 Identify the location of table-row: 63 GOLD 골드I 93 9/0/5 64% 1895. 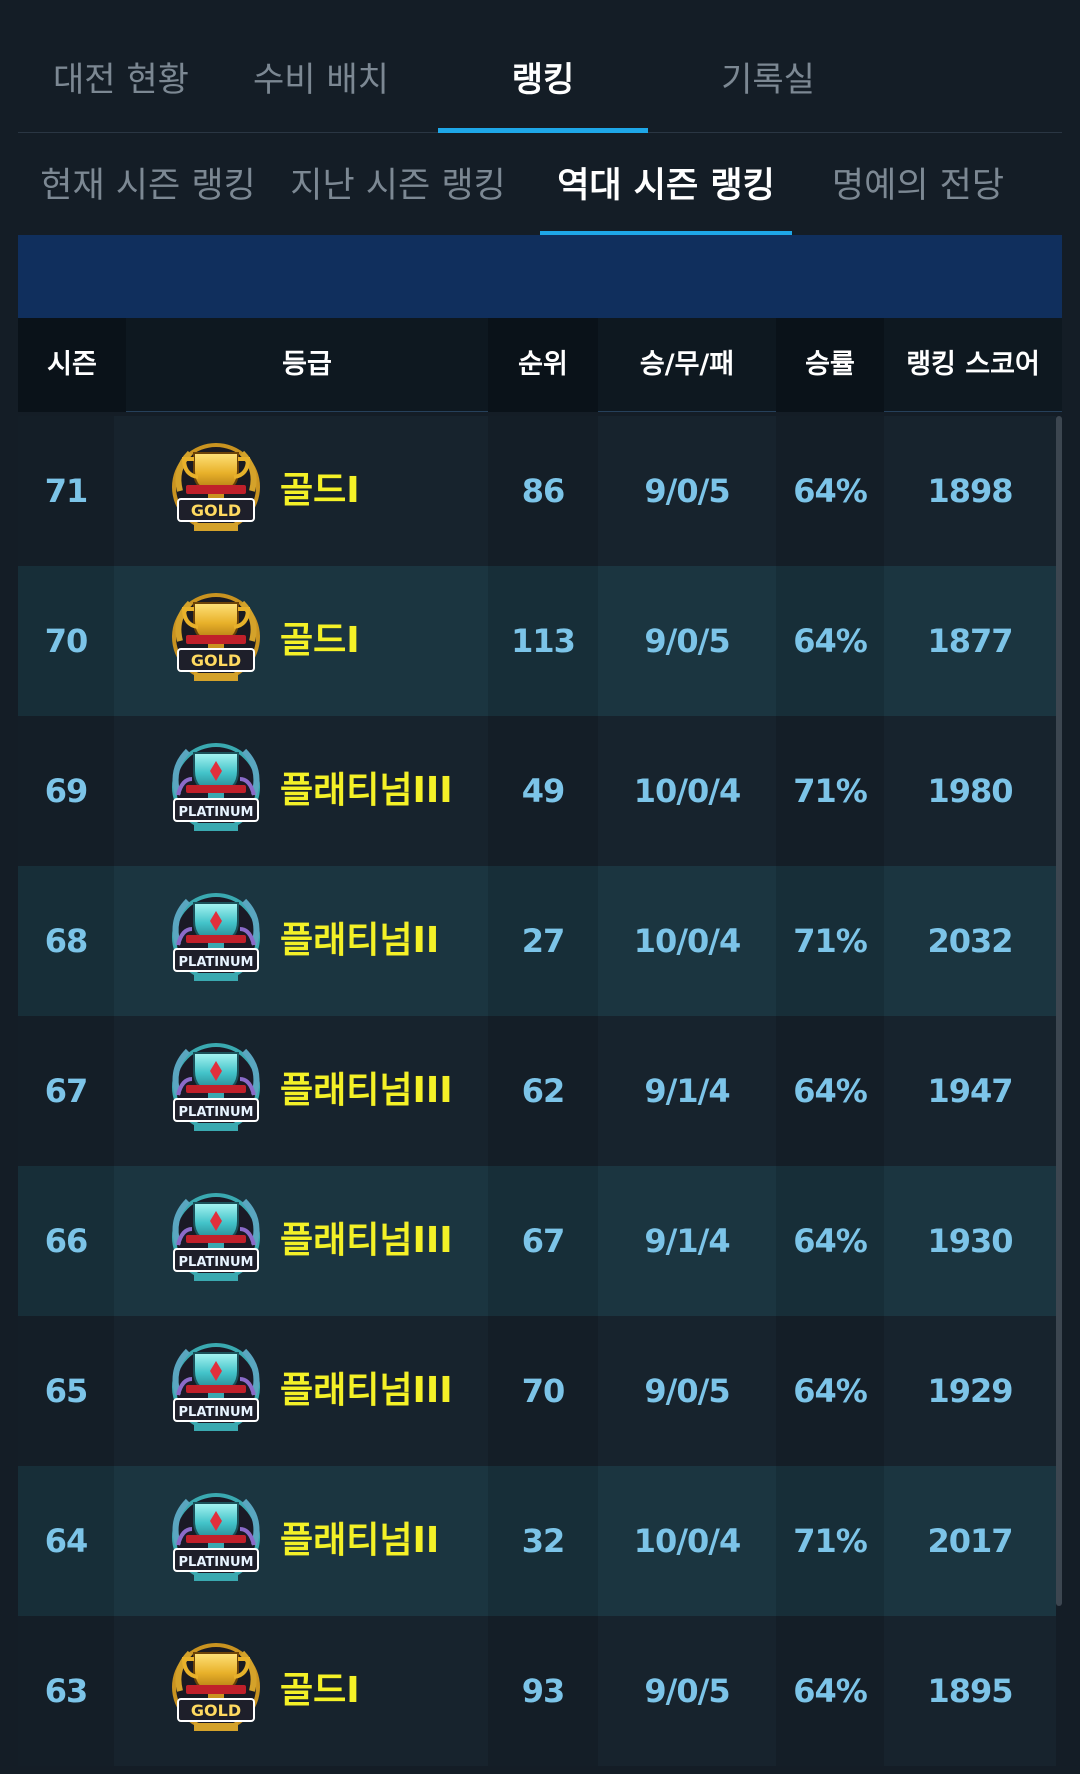
(537, 1691).